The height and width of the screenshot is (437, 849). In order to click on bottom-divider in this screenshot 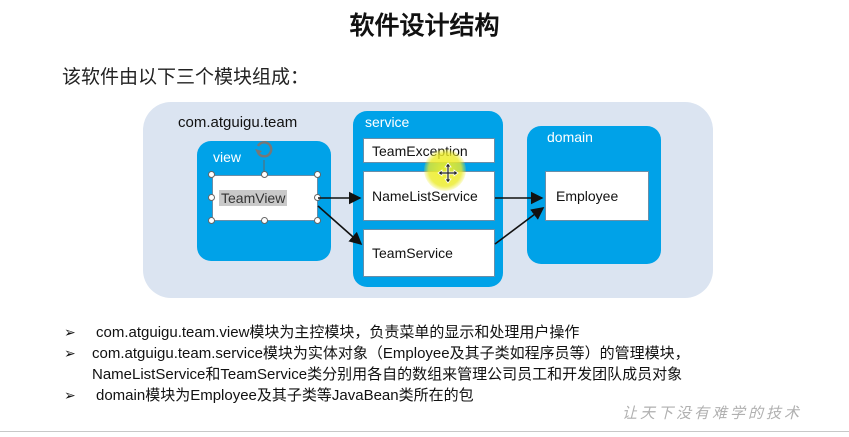, I will do `click(424, 431)`.